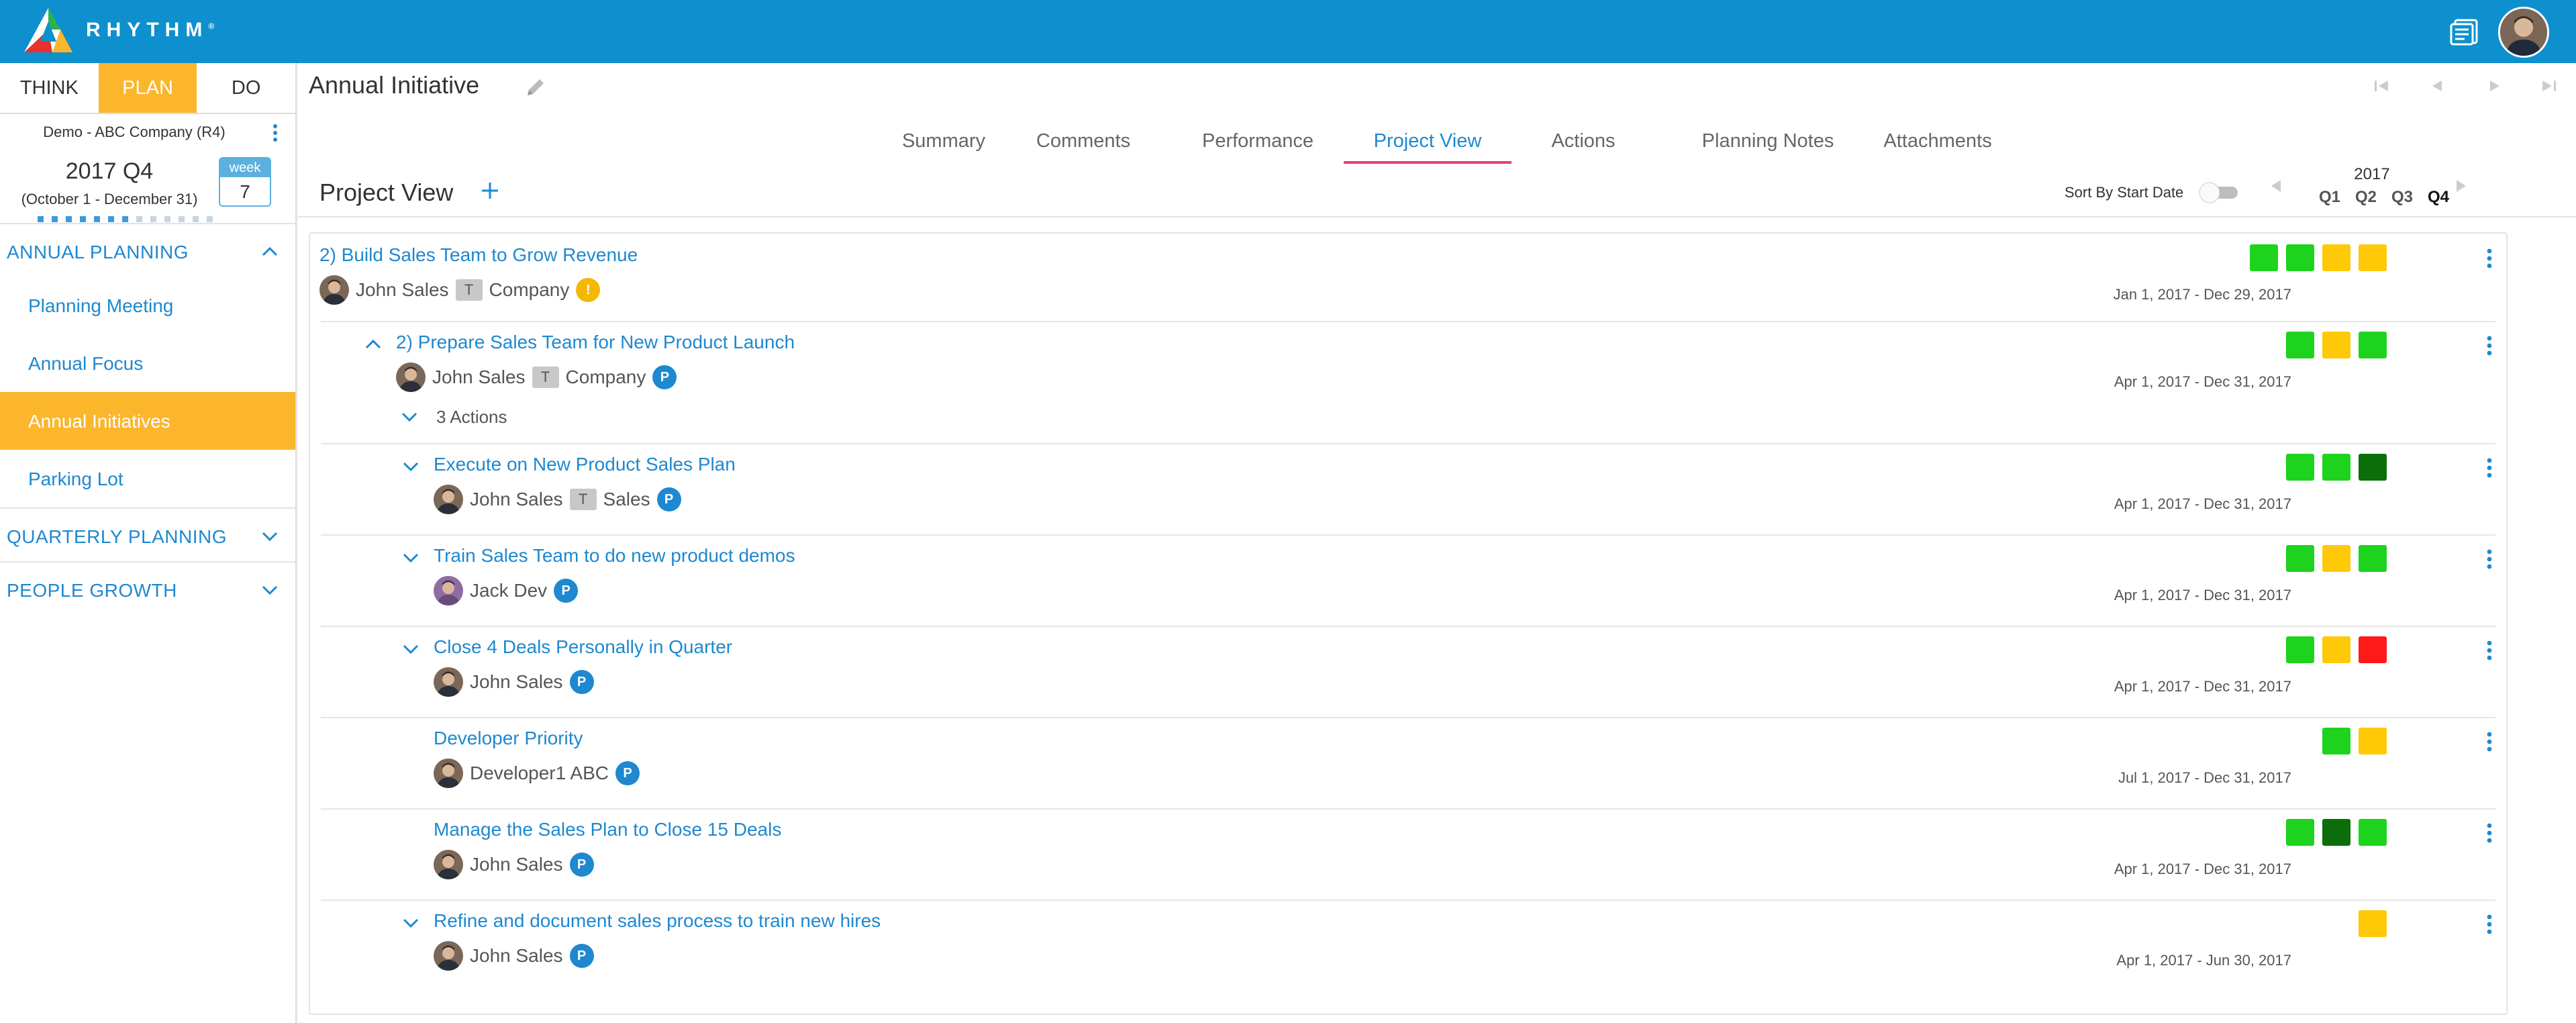  What do you see at coordinates (99, 421) in the screenshot?
I see `sidebar-item-label: Annual Initiatives` at bounding box center [99, 421].